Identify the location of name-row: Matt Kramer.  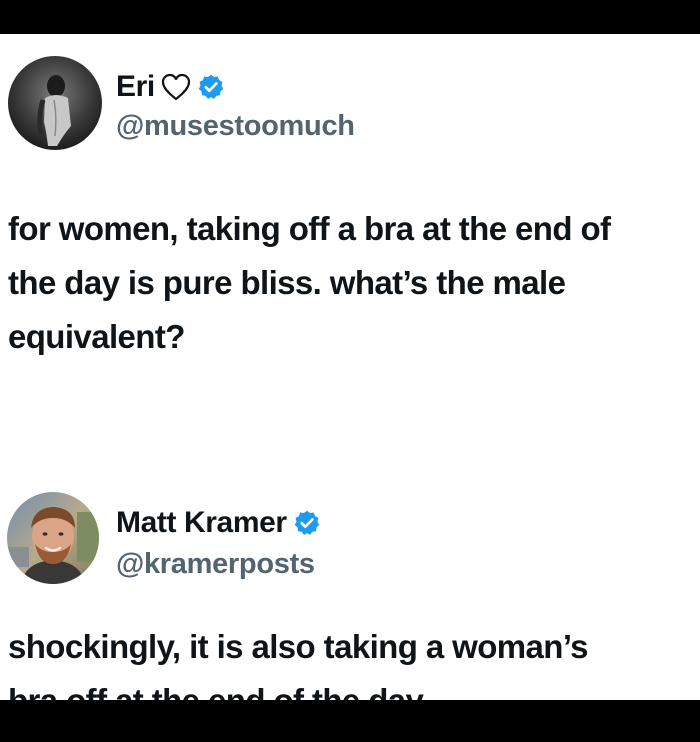
(218, 523).